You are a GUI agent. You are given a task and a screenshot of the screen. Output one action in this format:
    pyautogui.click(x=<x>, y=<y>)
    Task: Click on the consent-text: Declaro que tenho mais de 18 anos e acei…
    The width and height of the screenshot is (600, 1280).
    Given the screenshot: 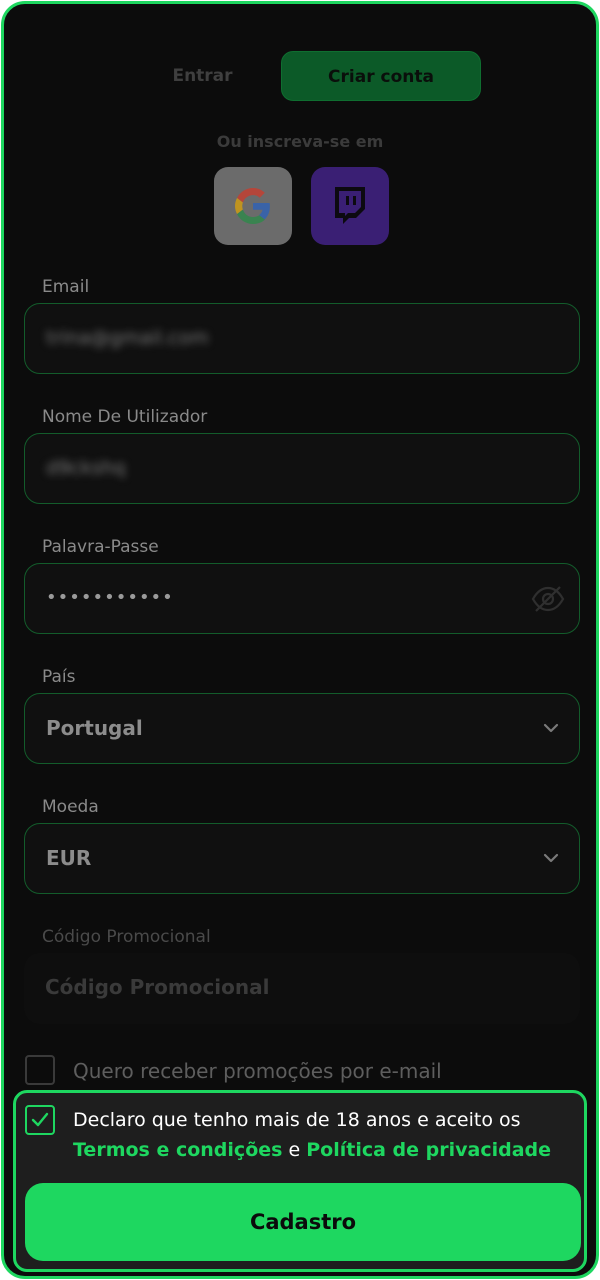 What is the action you would take?
    pyautogui.click(x=297, y=1120)
    